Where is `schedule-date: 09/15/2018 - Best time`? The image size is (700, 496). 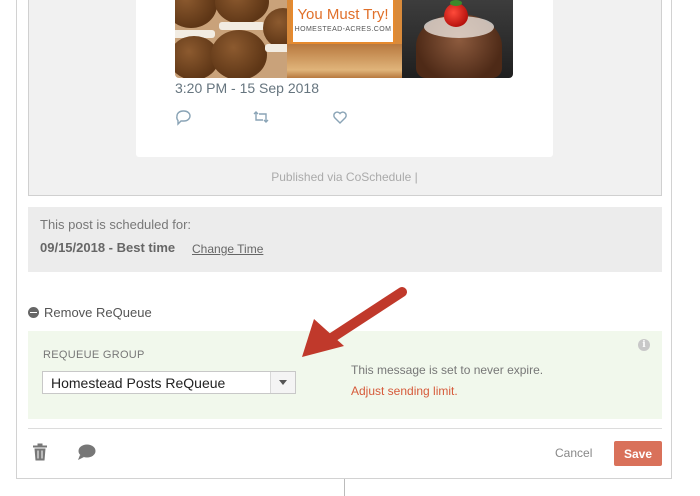 schedule-date: 09/15/2018 - Best time is located at coordinates (108, 247).